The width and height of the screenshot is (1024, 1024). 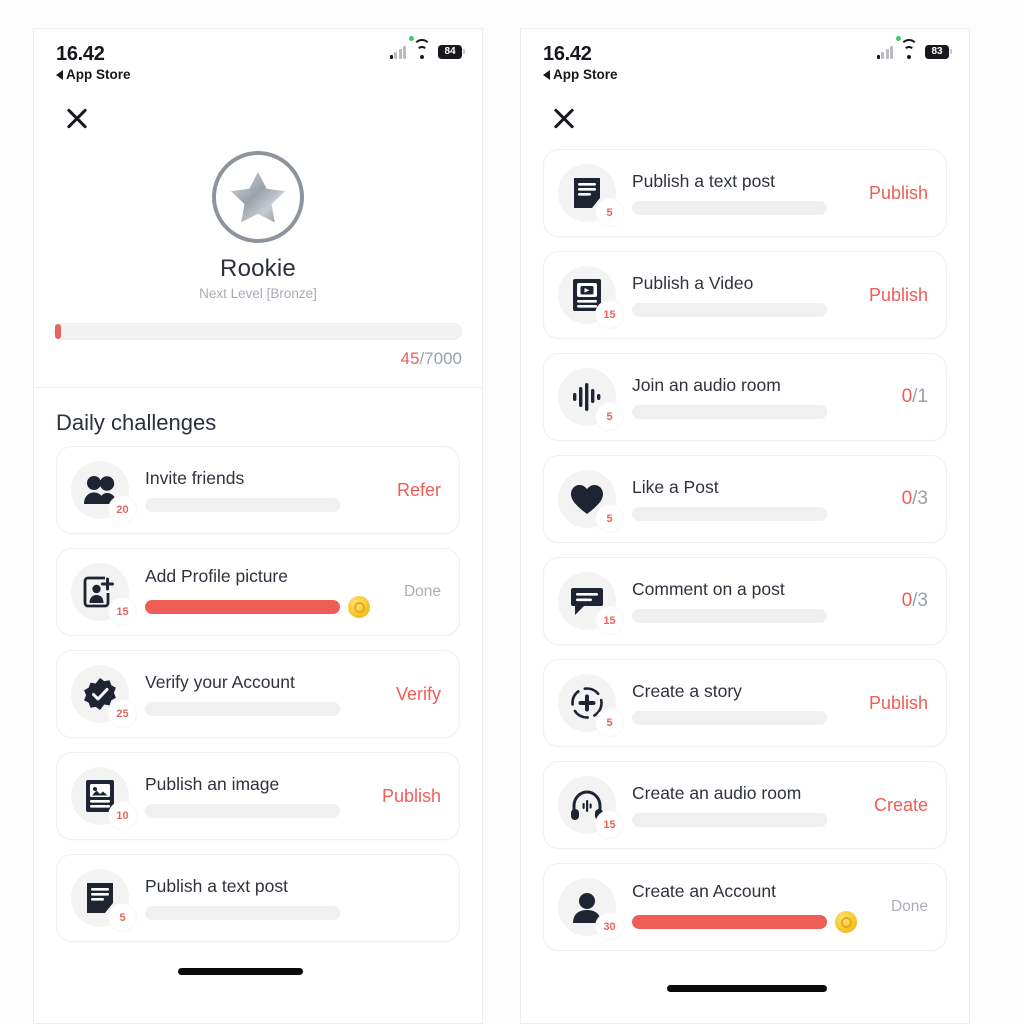 I want to click on card-body: Create an Account, so click(x=753, y=907).